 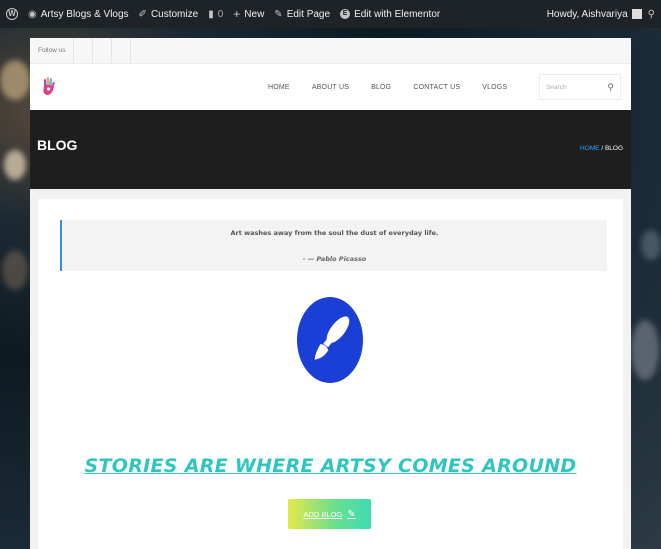 I want to click on add-blog-label: ADD BLOG, so click(x=323, y=514).